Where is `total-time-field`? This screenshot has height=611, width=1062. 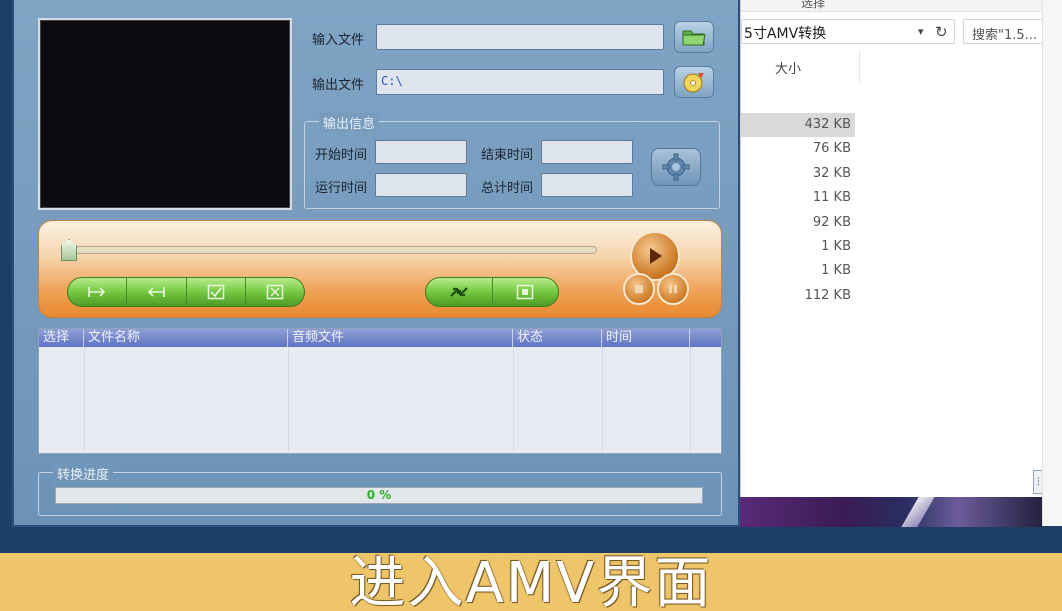
total-time-field is located at coordinates (587, 185).